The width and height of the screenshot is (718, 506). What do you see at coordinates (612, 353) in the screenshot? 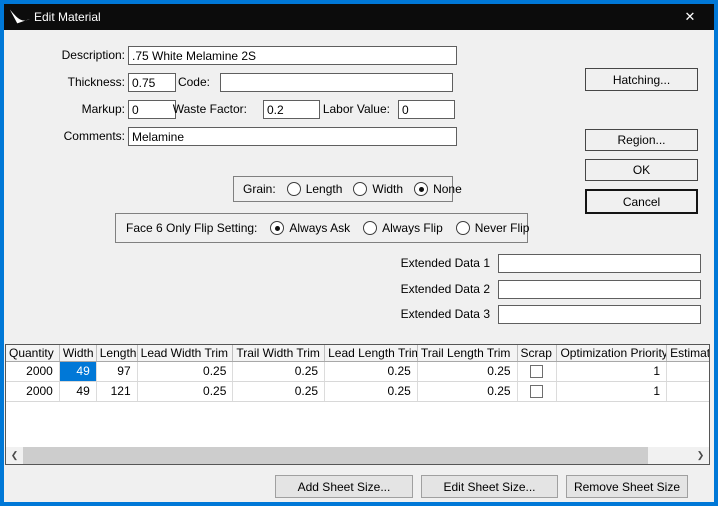
I see `column-header-optimization-priority: Optimization Priority` at bounding box center [612, 353].